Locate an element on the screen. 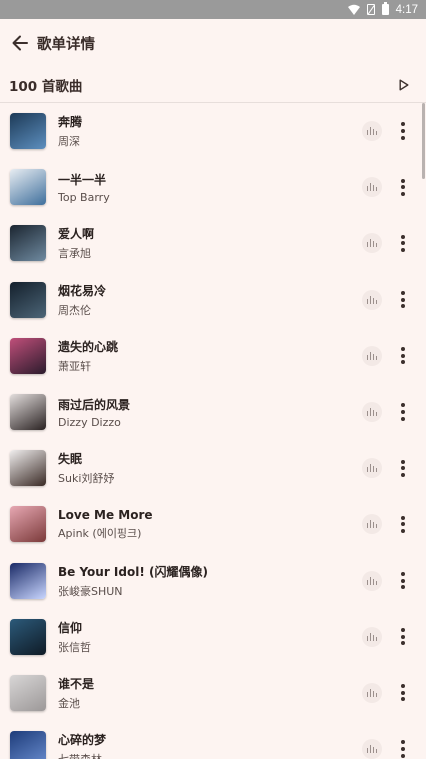 This screenshot has width=426, height=759. song-meta: 雨过后的风景 Dizzy Dizzo is located at coordinates (94, 412).